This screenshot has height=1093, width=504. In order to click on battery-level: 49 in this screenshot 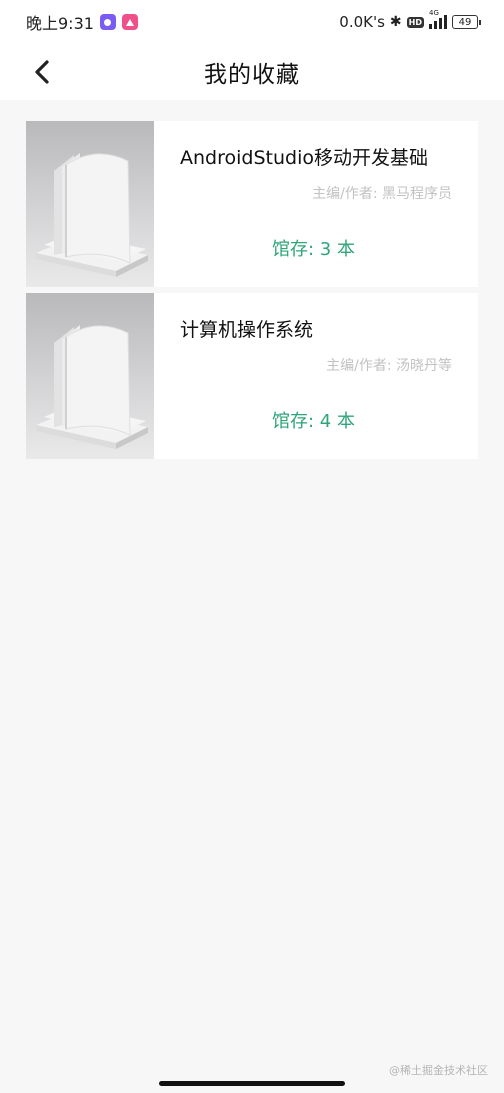, I will do `click(465, 22)`.